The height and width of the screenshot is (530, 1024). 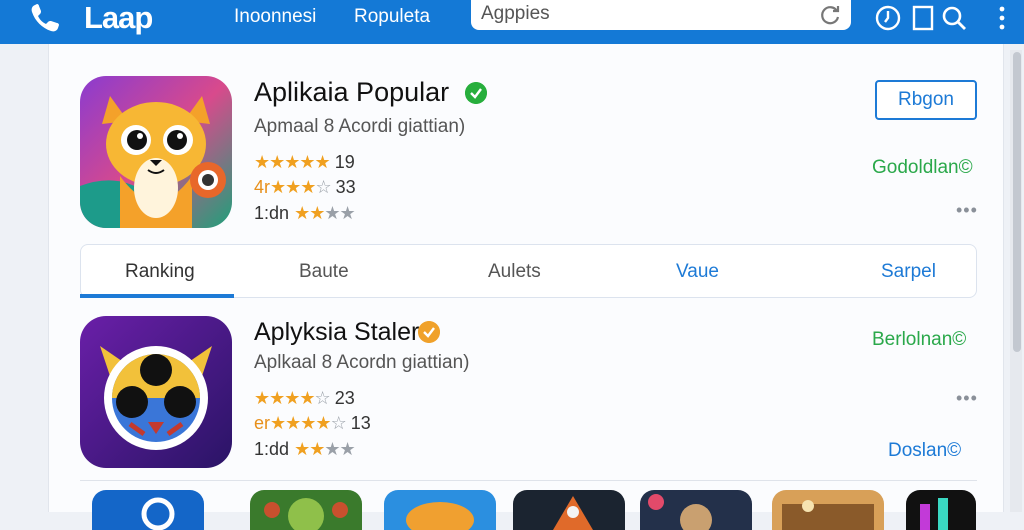 I want to click on rating-count: 23, so click(x=344, y=398).